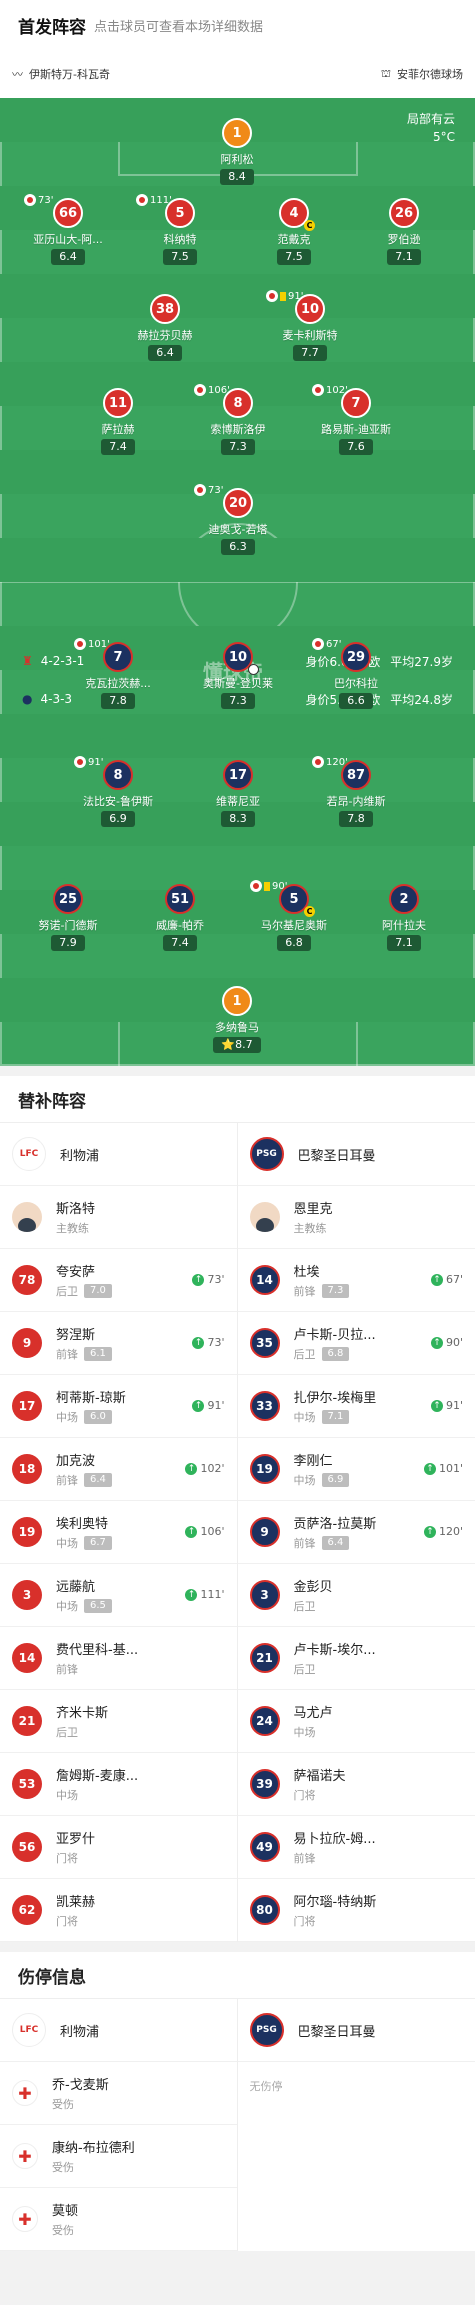  What do you see at coordinates (228, 1044) in the screenshot?
I see `star-icon: ⭐` at bounding box center [228, 1044].